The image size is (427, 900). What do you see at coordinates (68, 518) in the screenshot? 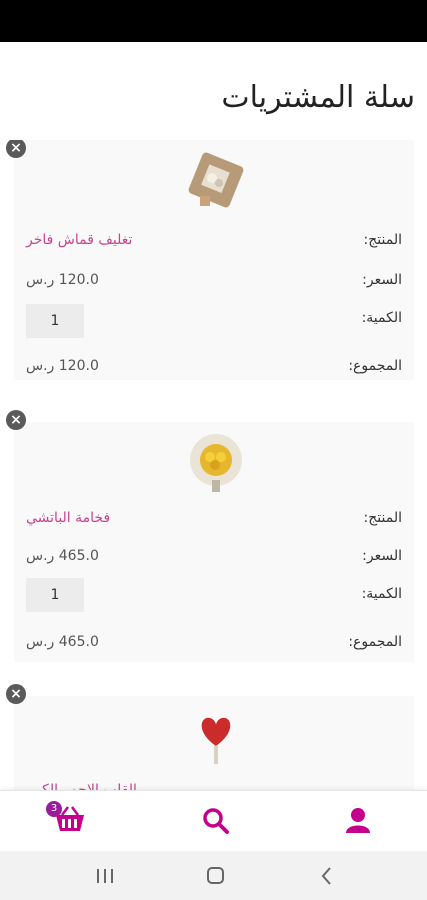
I see `product-name-link: فخامة الباتشي` at bounding box center [68, 518].